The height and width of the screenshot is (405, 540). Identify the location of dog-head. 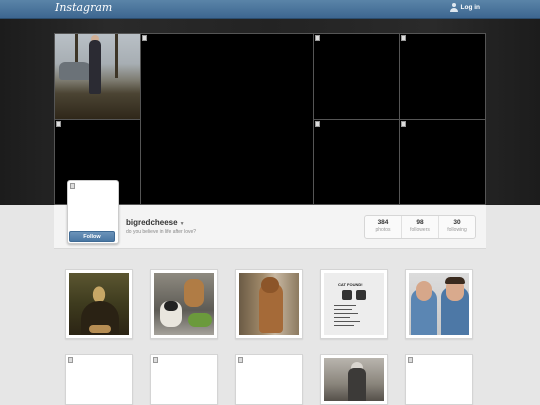
(270, 285).